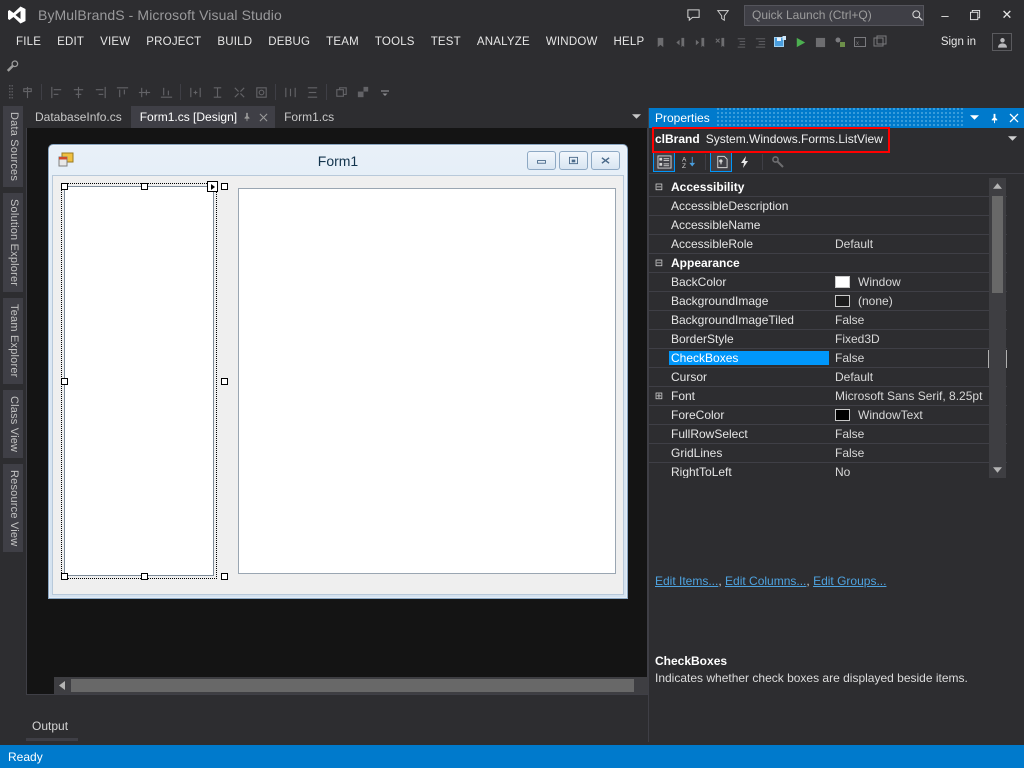 The height and width of the screenshot is (768, 1024). I want to click on size-to-grid-icon, so click(261, 92).